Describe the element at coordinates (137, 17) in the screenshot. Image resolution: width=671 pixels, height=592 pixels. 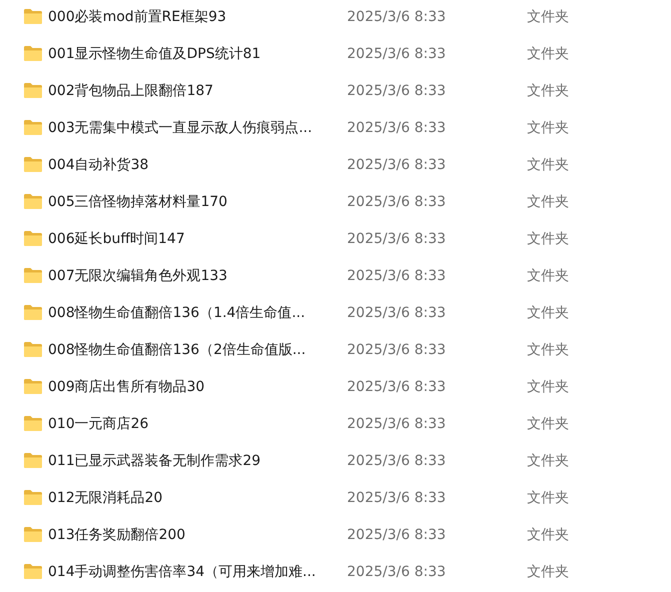
I see `folder-name: 000必装mod前置RE框架93` at that location.